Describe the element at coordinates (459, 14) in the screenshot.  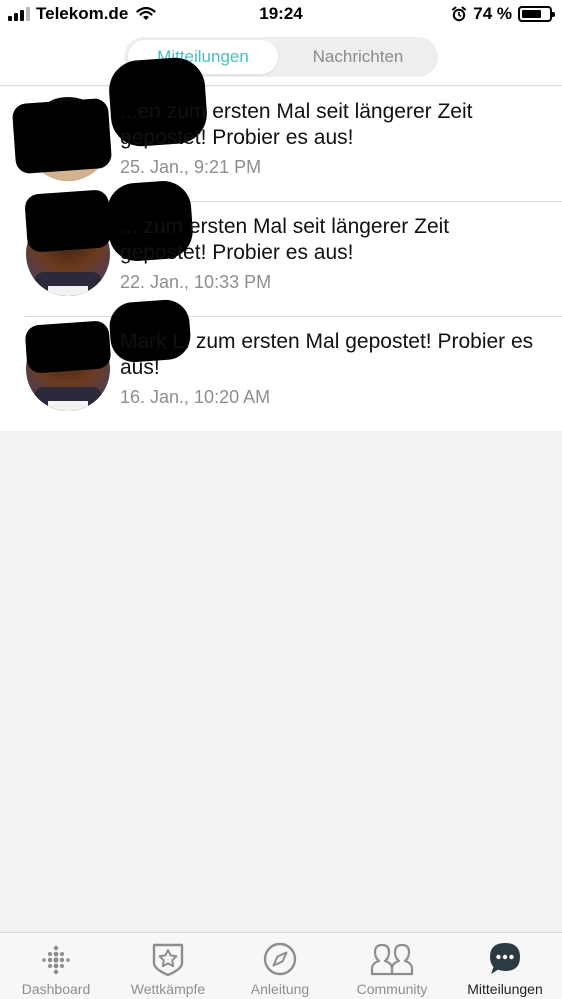
I see `alarm-clock-icon` at that location.